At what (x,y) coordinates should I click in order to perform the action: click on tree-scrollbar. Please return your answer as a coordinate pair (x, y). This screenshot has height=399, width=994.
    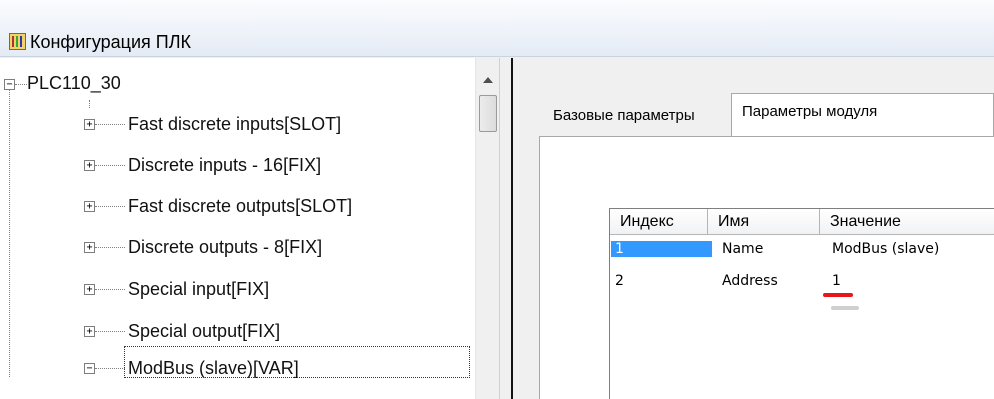
    Looking at the image, I should click on (487, 228).